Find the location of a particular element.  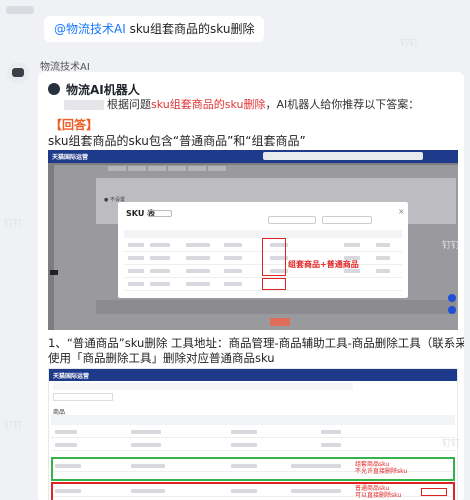

blurred-mention is located at coordinates (84, 105).